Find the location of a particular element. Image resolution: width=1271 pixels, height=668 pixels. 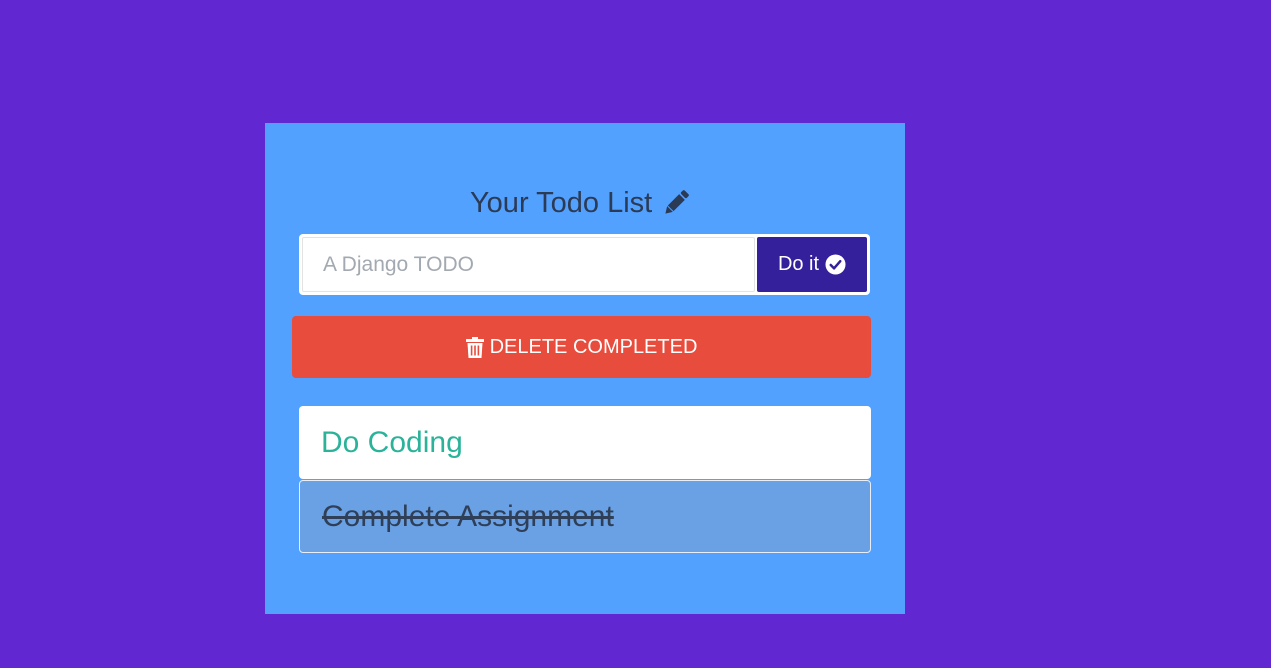

add-todo-form: Do it is located at coordinates (584, 264).